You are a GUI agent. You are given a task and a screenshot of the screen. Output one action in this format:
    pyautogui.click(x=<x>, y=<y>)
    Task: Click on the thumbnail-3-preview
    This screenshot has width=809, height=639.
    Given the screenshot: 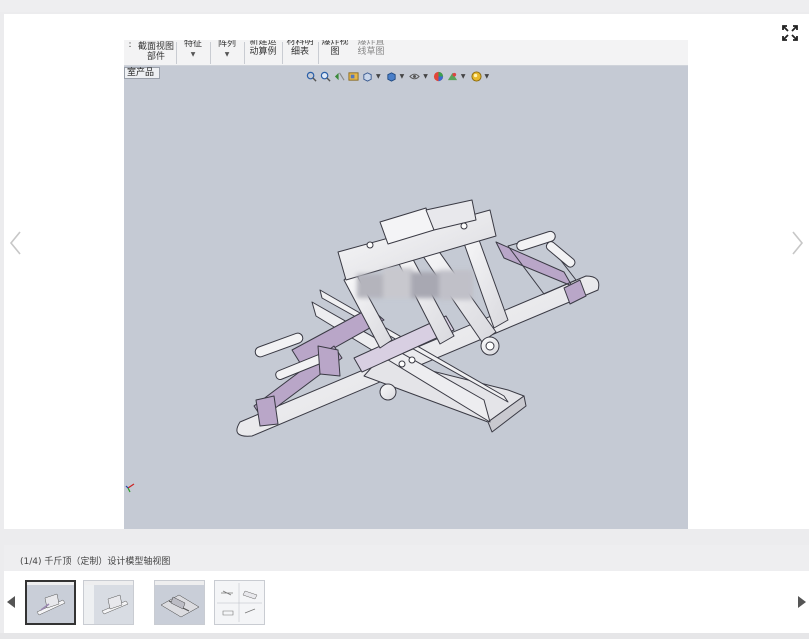 What is the action you would take?
    pyautogui.click(x=179, y=602)
    